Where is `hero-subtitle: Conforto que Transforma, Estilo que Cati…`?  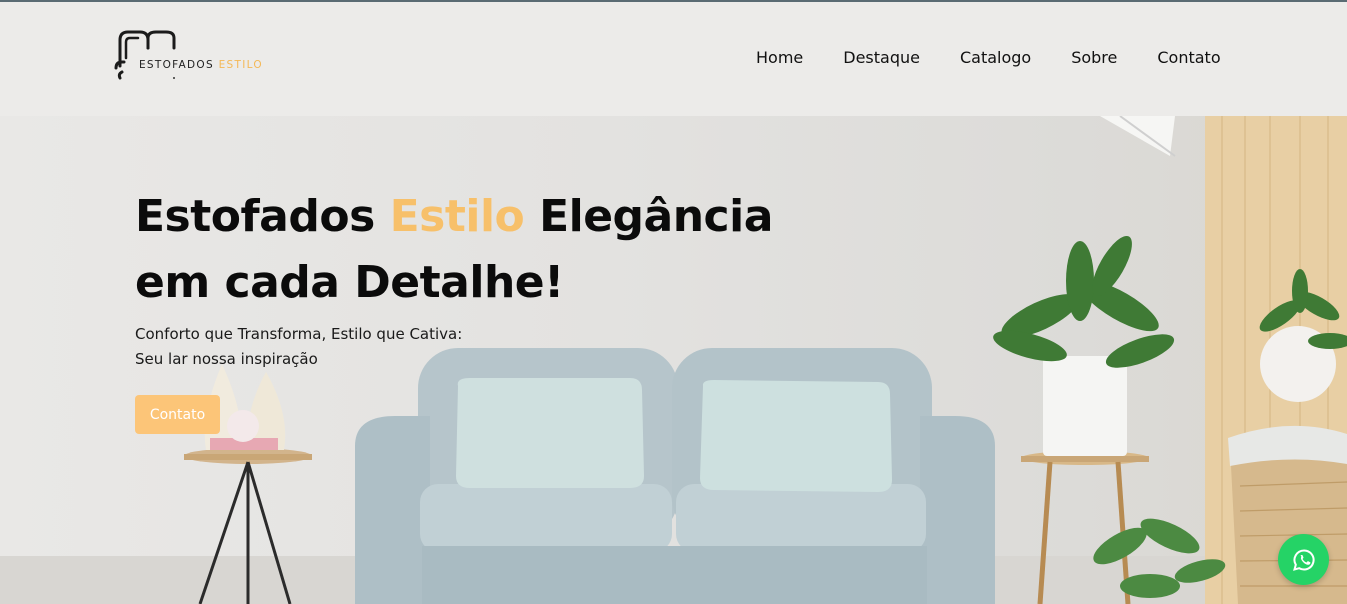 hero-subtitle: Conforto que Transforma, Estilo que Cati… is located at coordinates (298, 347).